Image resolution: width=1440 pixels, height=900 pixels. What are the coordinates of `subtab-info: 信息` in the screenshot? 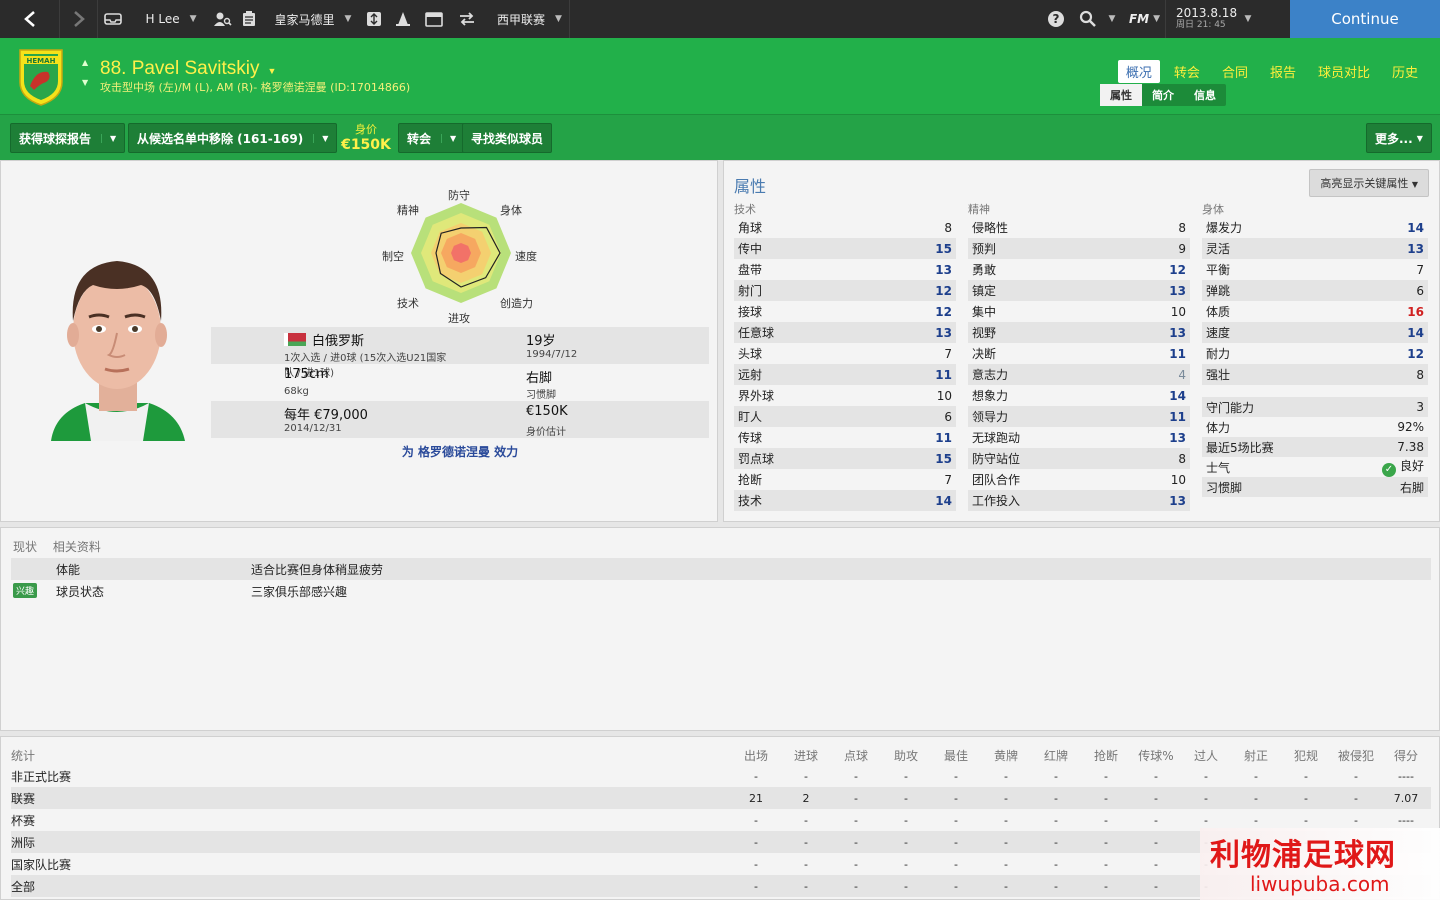 It's located at (1205, 95).